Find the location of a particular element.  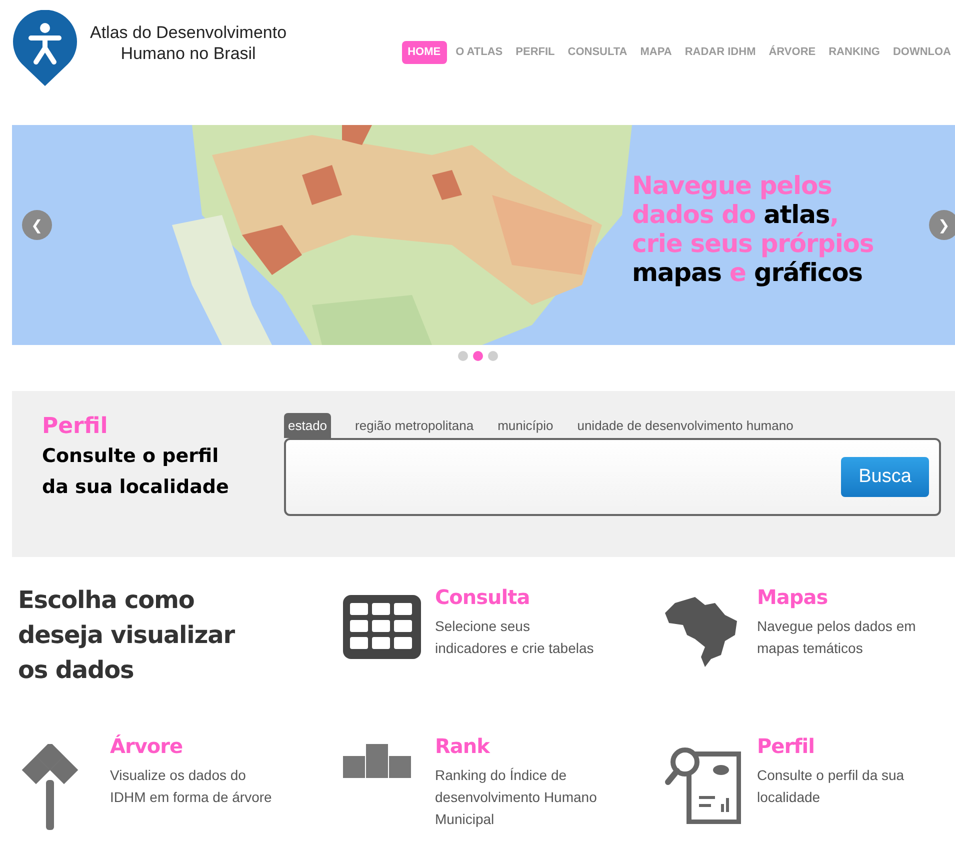

feature-description: Consulte o perfil da sua localidade is located at coordinates (831, 786).